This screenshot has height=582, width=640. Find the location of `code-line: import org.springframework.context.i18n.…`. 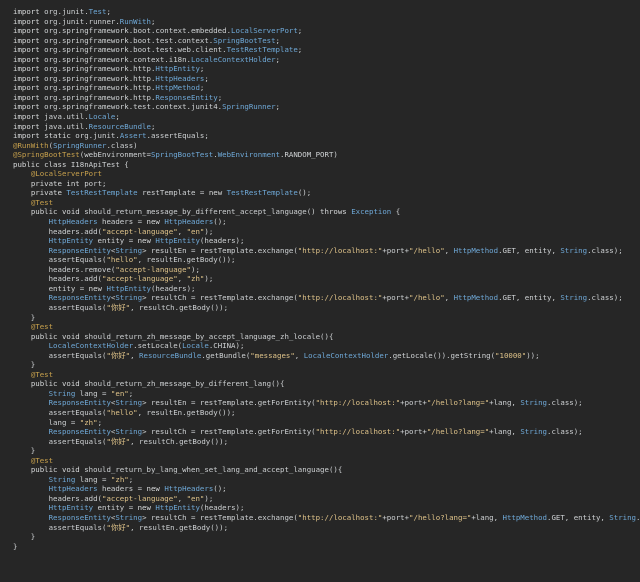

code-line: import org.springframework.context.i18n.… is located at coordinates (326, 60).